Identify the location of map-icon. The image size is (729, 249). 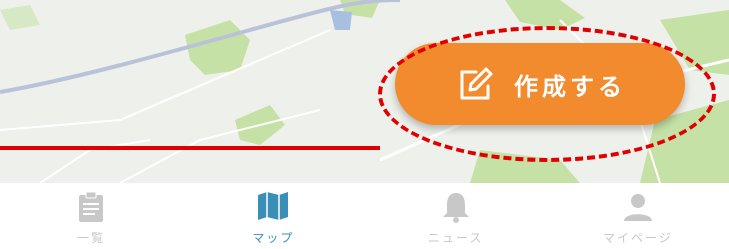
(273, 207).